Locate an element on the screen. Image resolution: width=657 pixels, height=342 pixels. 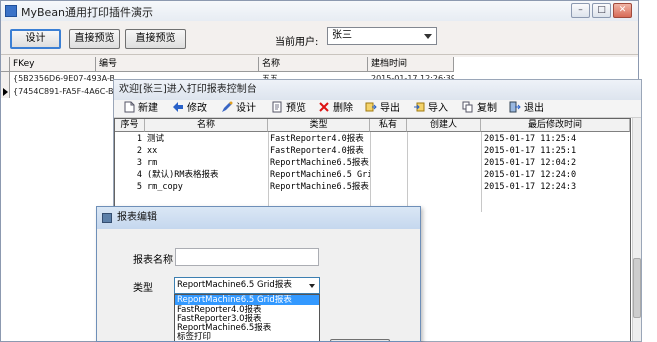
report-type-select: ReportMachine6.5 Grid报表 is located at coordinates (247, 285).